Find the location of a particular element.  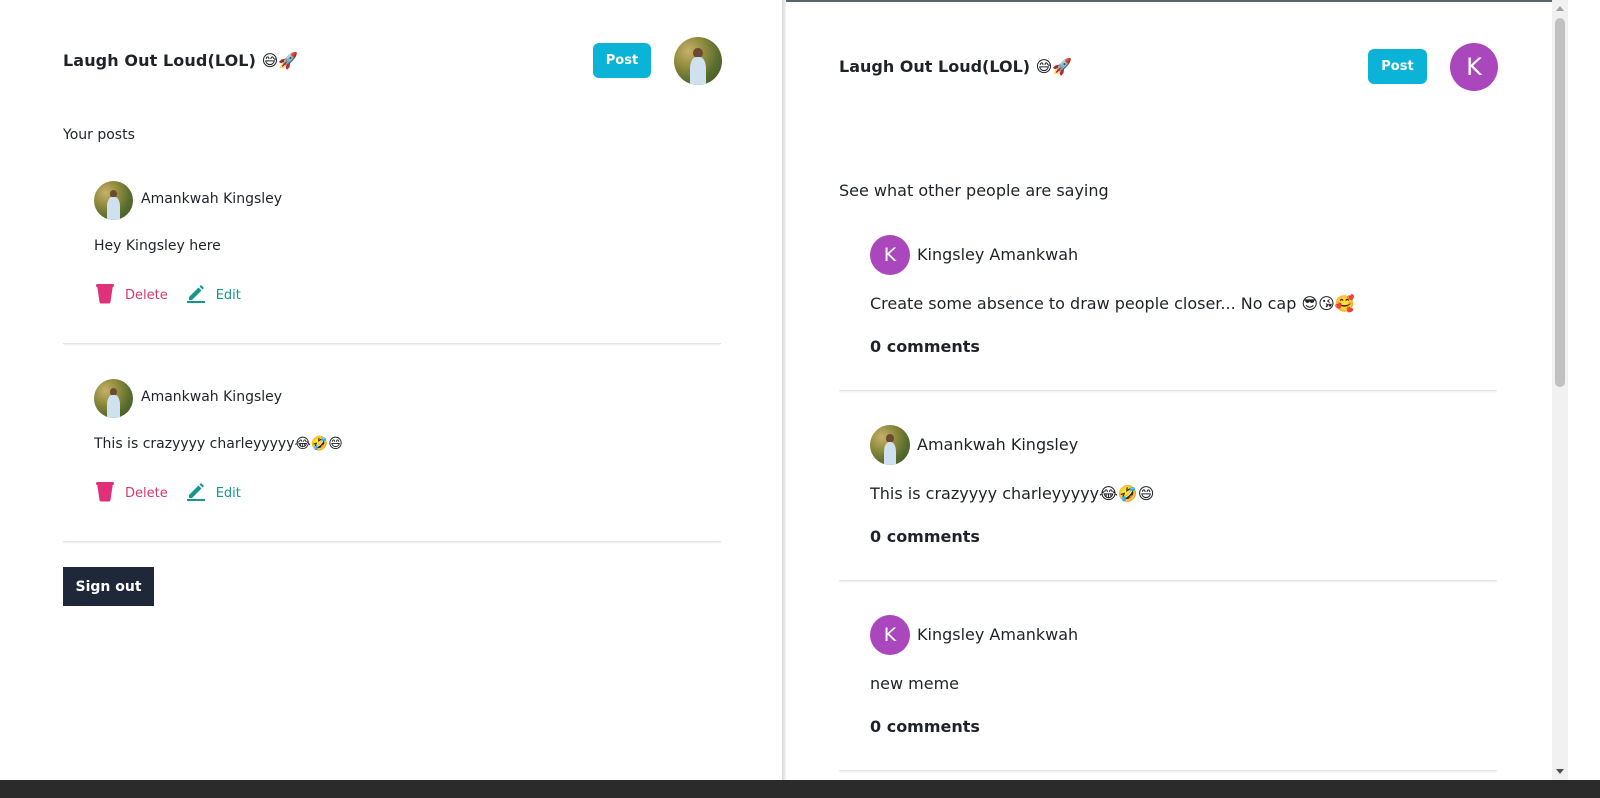

post-text: new meme is located at coordinates (915, 683).